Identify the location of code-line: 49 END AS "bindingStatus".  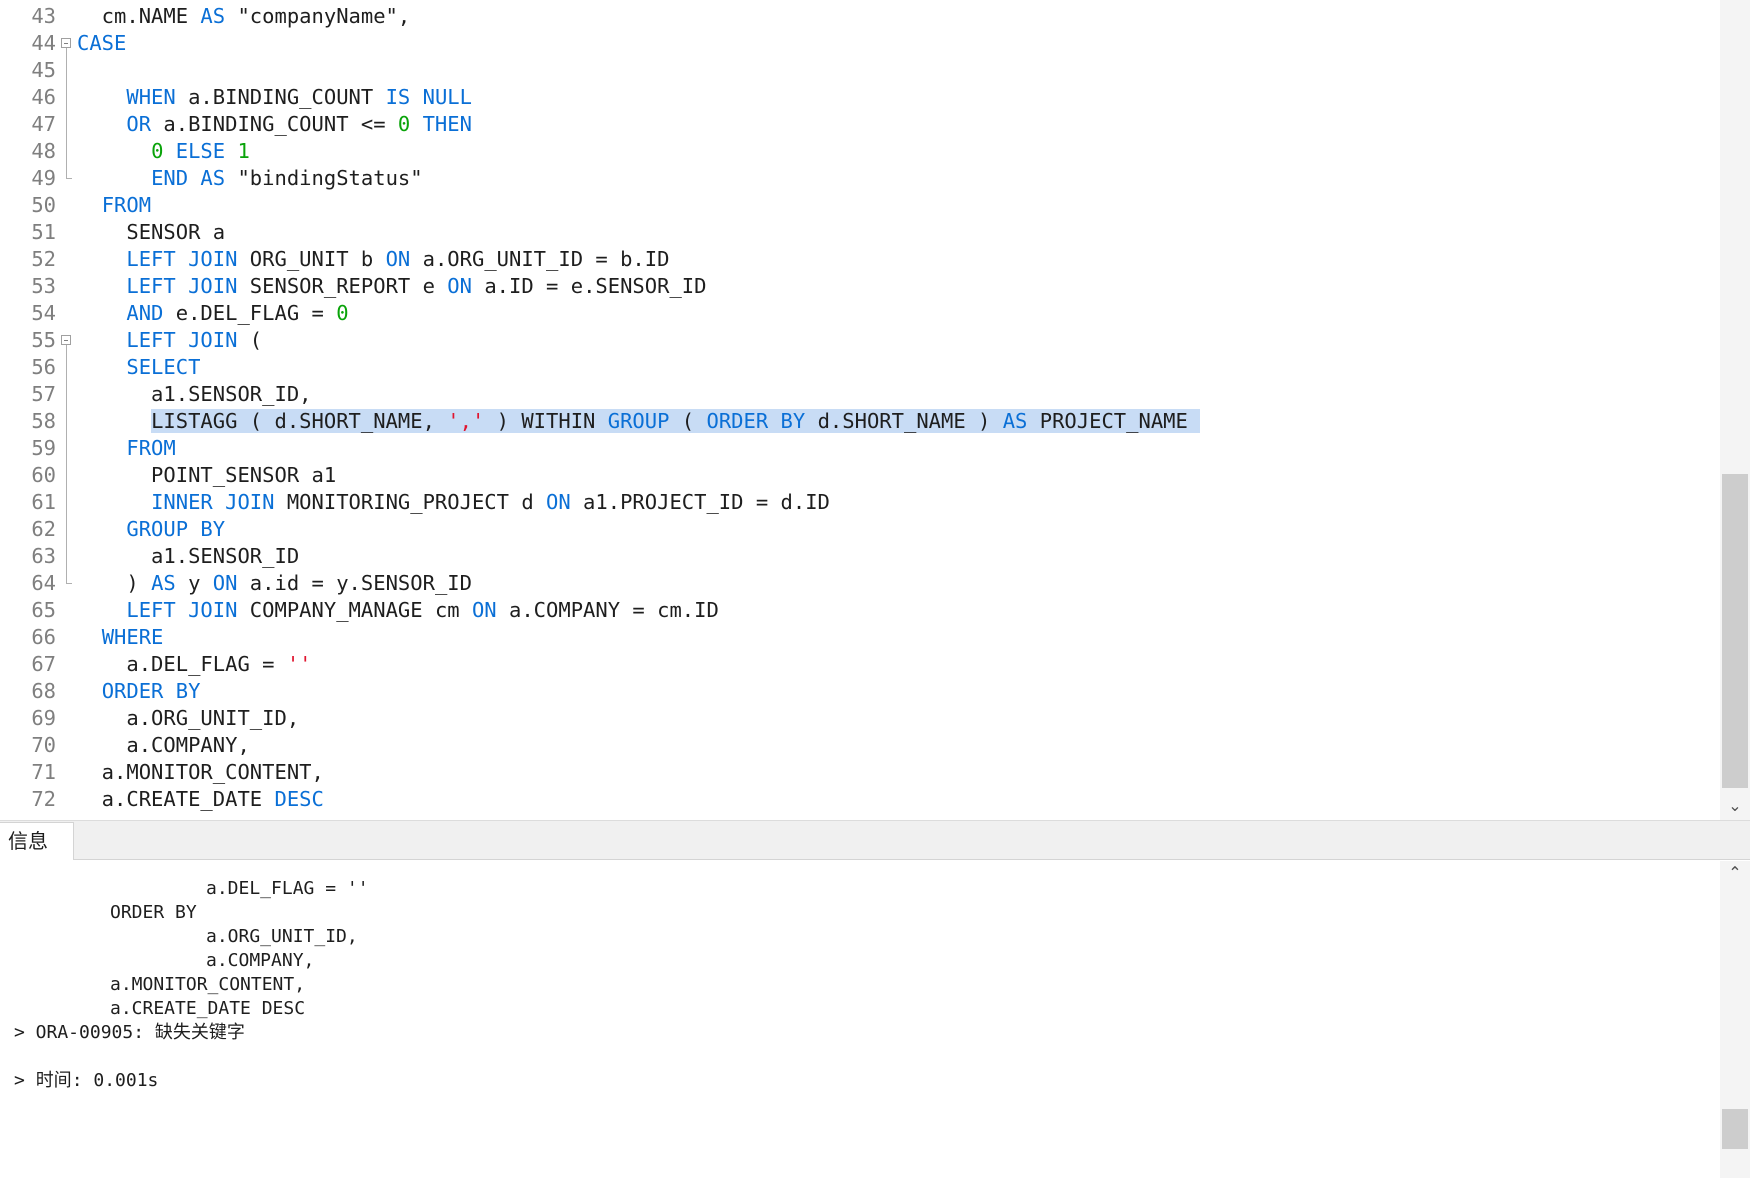
(860, 178).